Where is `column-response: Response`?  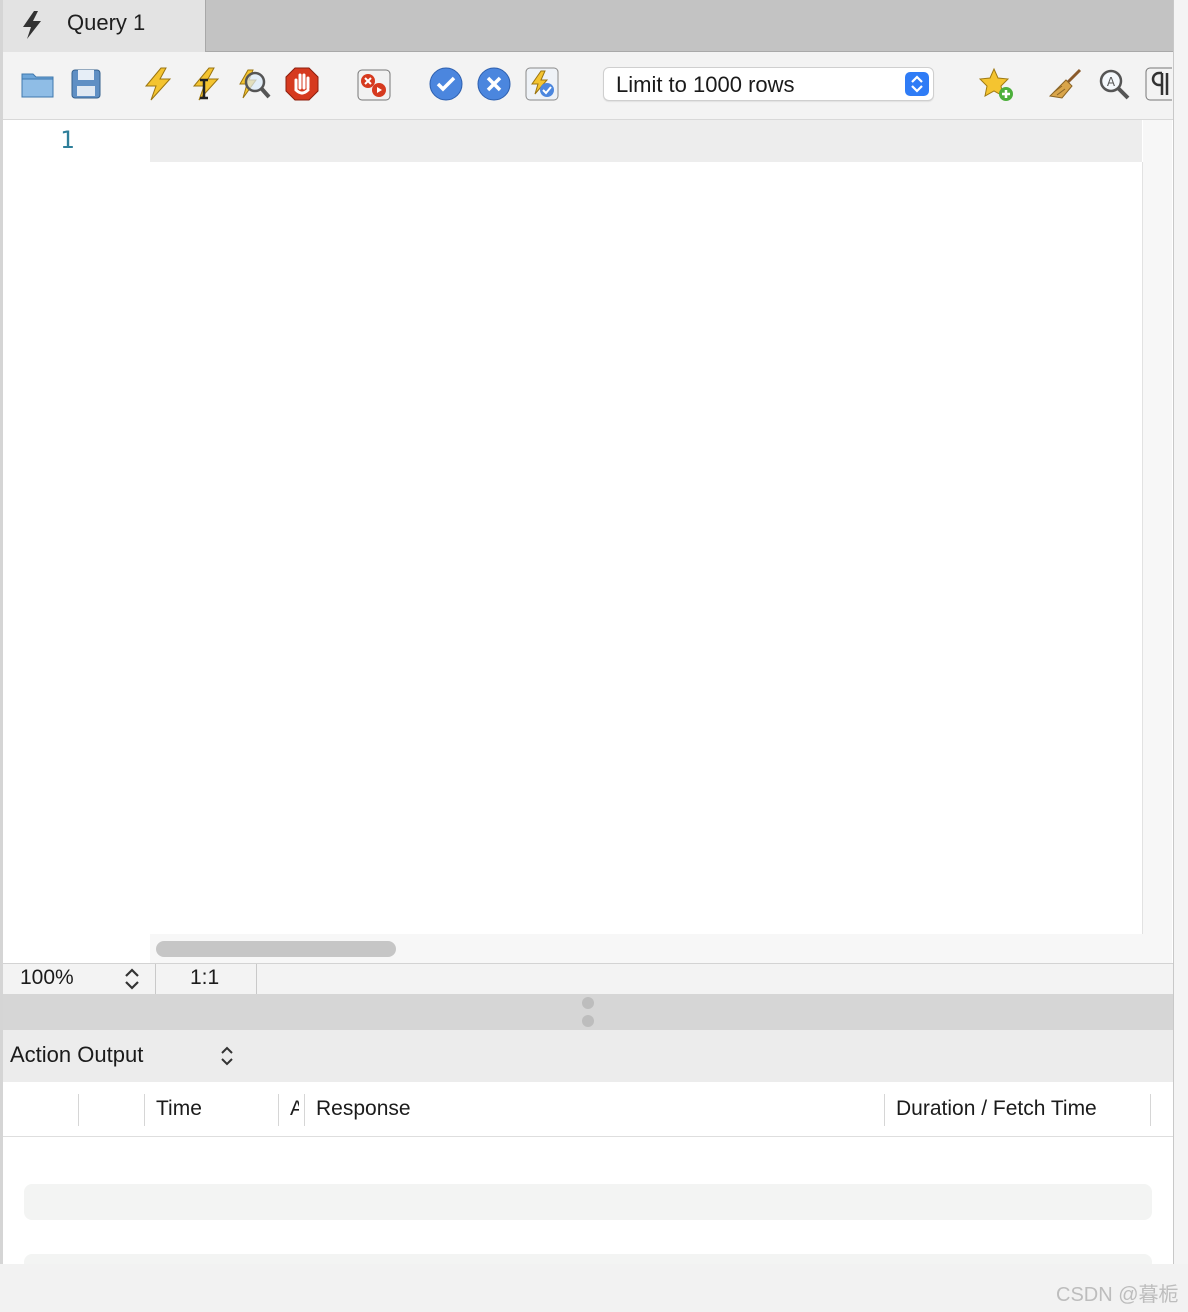
column-response: Response is located at coordinates (591, 1109).